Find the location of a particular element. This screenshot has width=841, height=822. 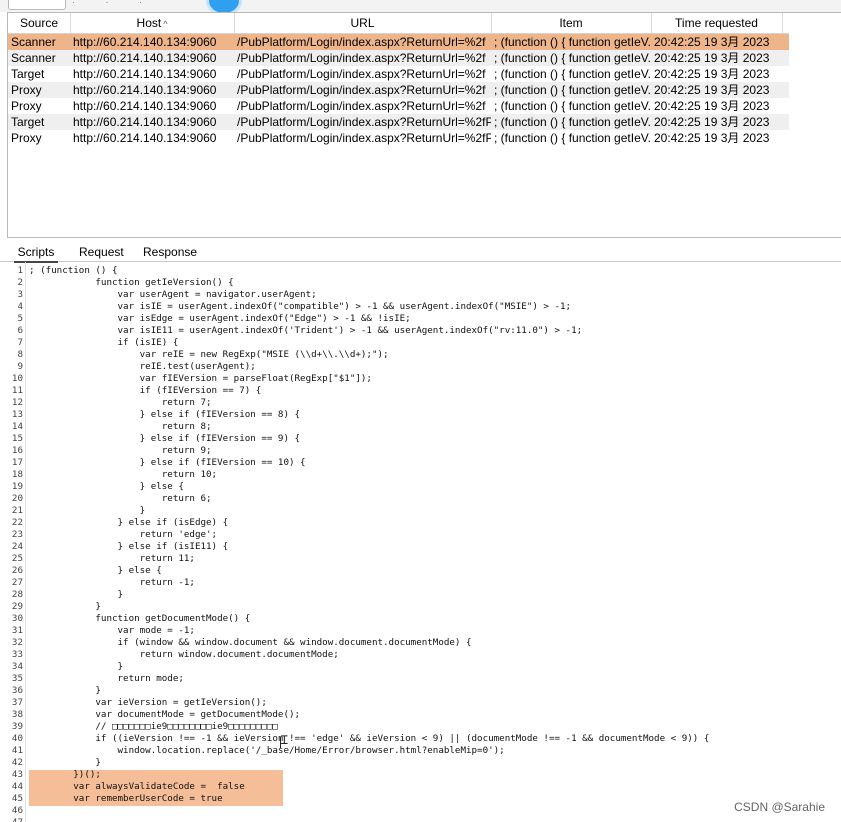

toolbar-button is located at coordinates (37, 5).